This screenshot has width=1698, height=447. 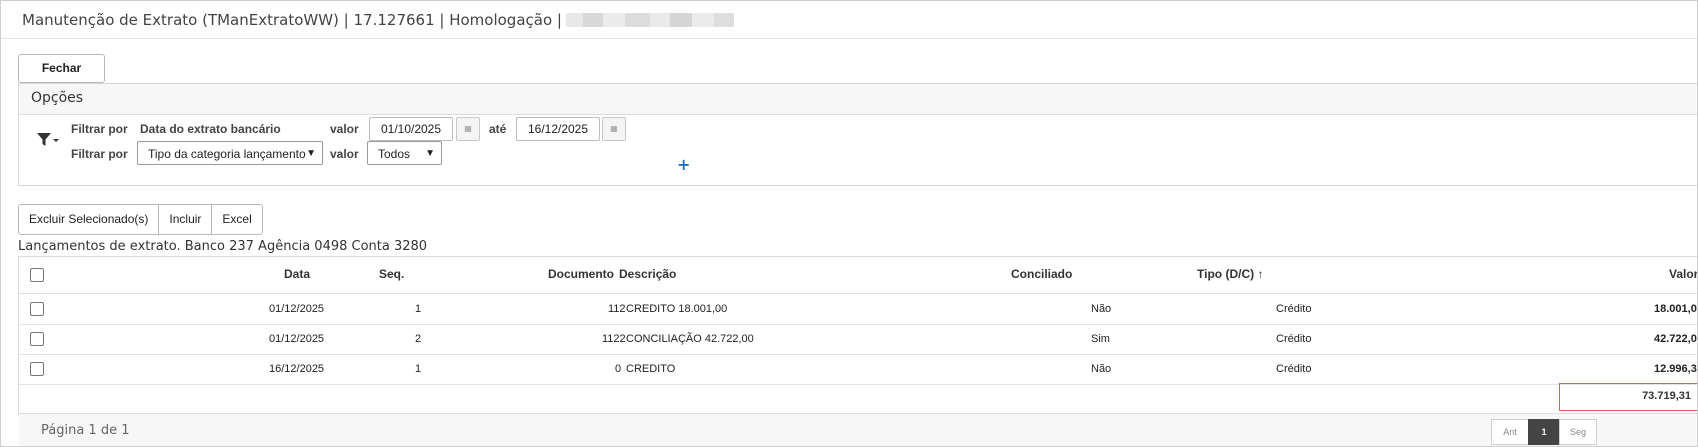 I want to click on page-info: Página 1 de 1, so click(x=85, y=430).